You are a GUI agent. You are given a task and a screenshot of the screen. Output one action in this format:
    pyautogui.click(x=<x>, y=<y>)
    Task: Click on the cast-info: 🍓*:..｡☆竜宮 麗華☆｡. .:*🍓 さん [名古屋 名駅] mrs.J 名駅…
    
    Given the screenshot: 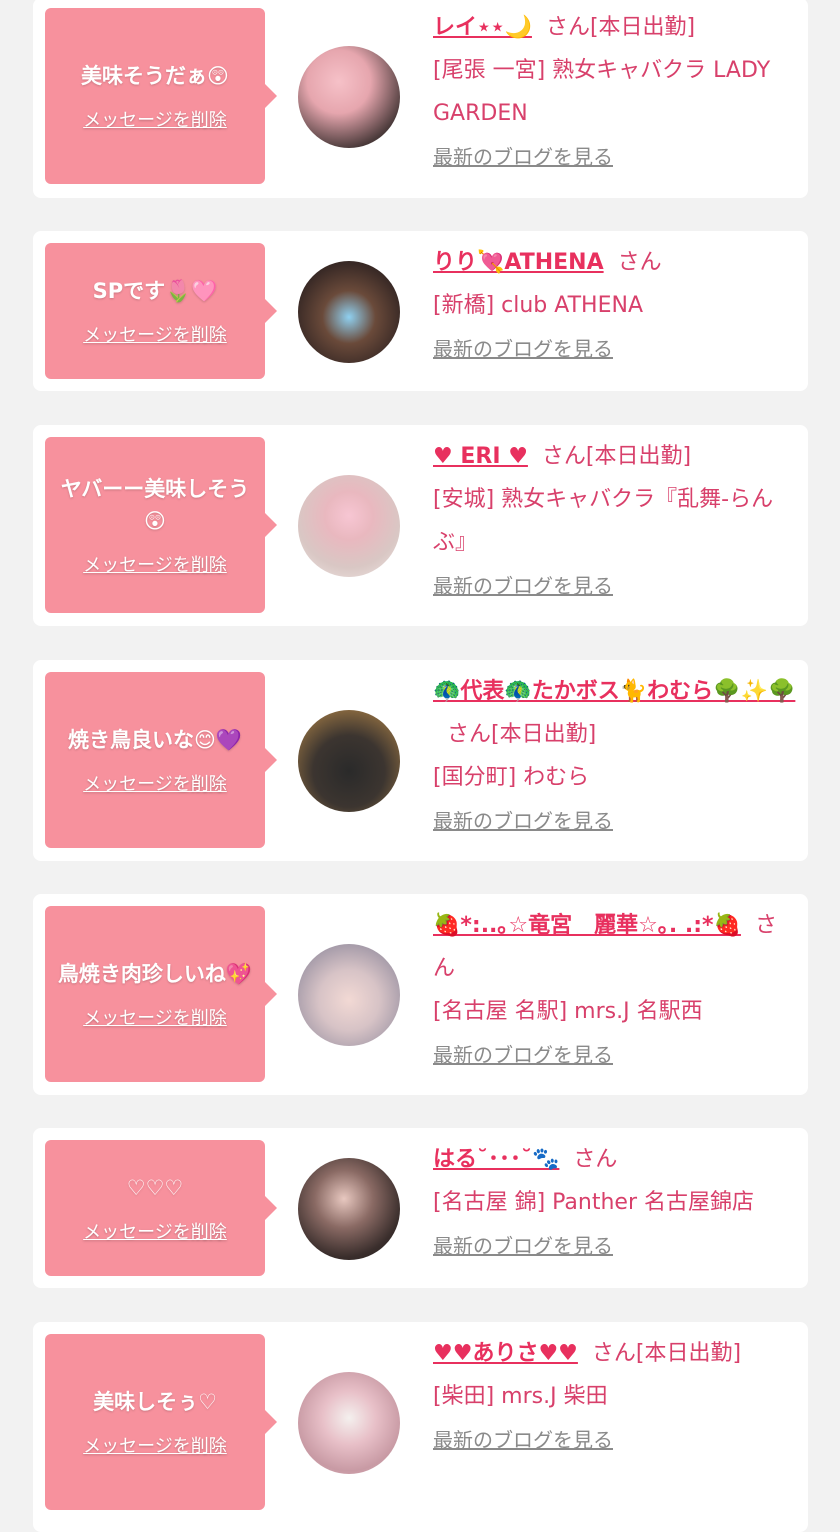 What is the action you would take?
    pyautogui.click(x=615, y=986)
    